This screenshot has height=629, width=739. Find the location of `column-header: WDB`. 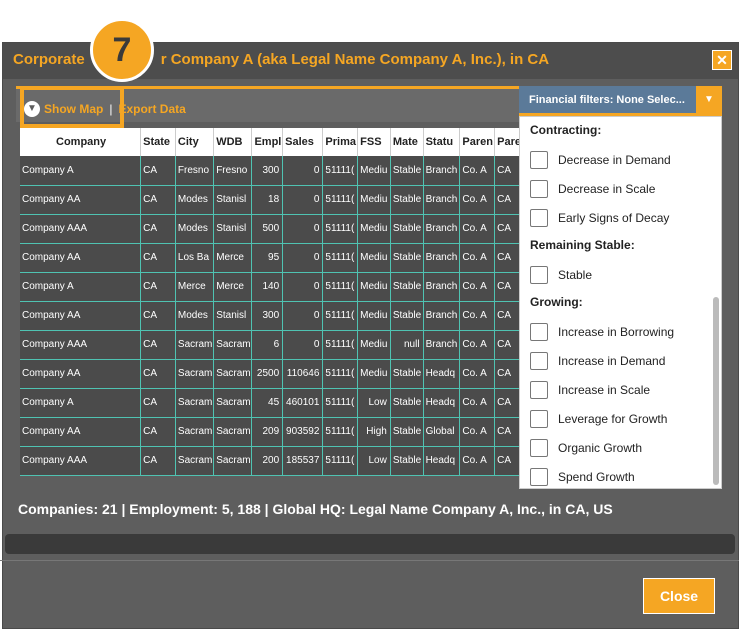

column-header: WDB is located at coordinates (233, 142).